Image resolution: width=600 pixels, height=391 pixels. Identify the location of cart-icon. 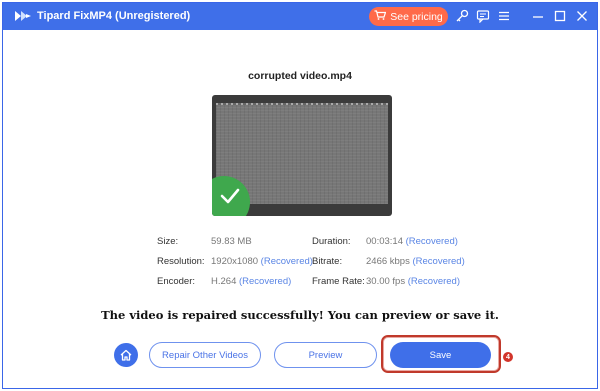
(380, 16).